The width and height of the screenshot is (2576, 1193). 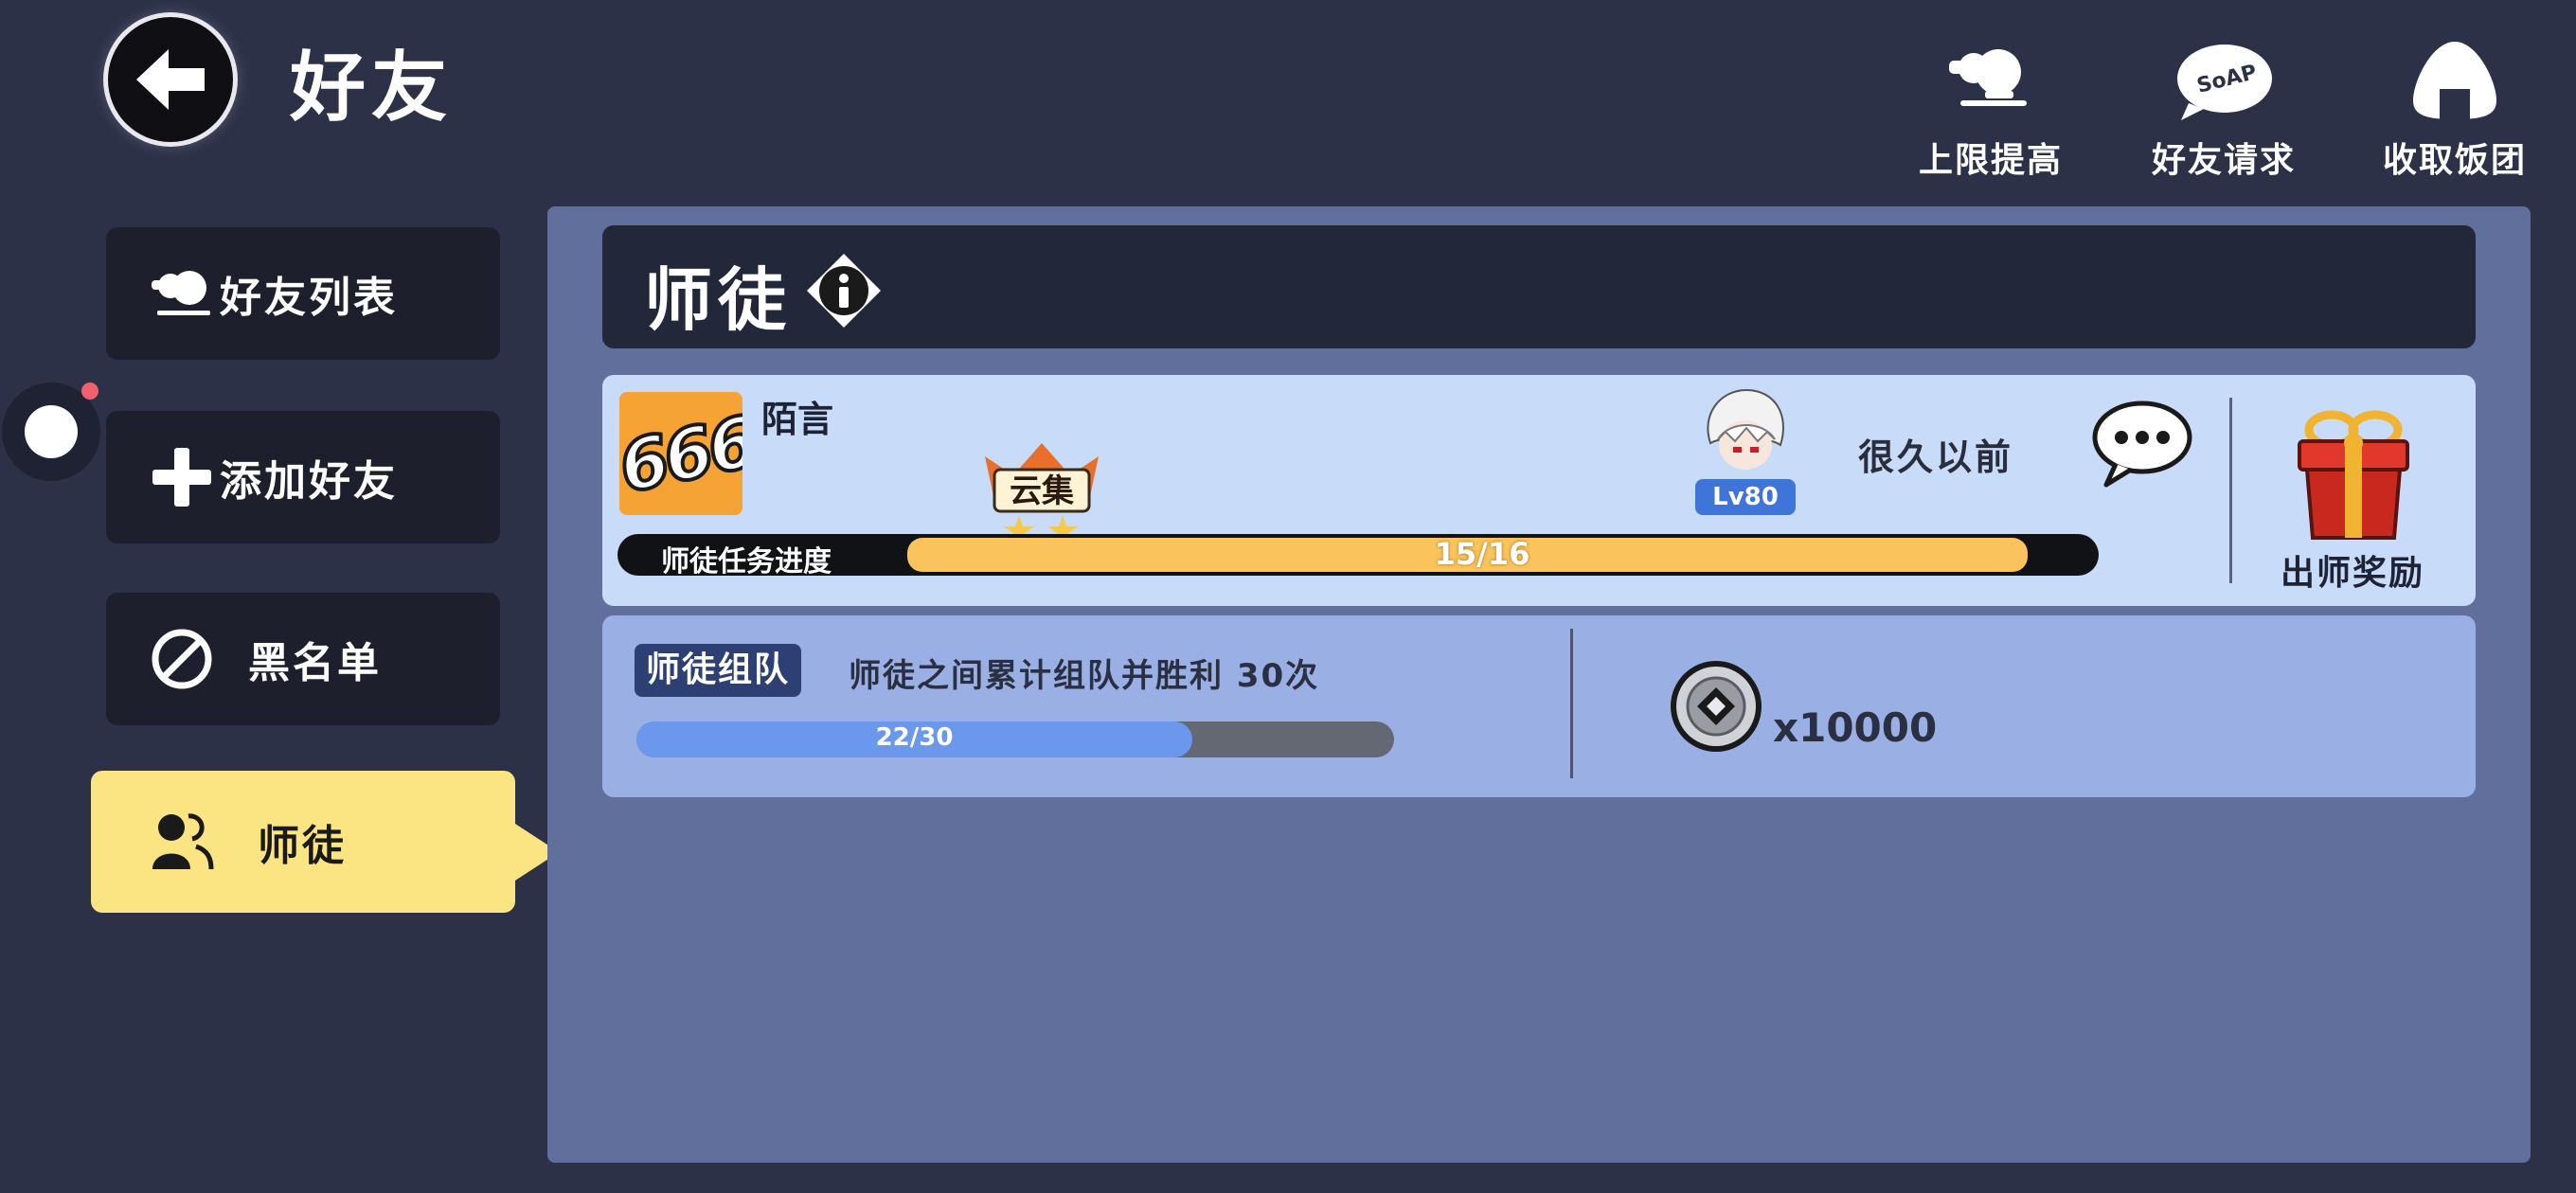 What do you see at coordinates (2353, 477) in the screenshot?
I see `gift-box-icon` at bounding box center [2353, 477].